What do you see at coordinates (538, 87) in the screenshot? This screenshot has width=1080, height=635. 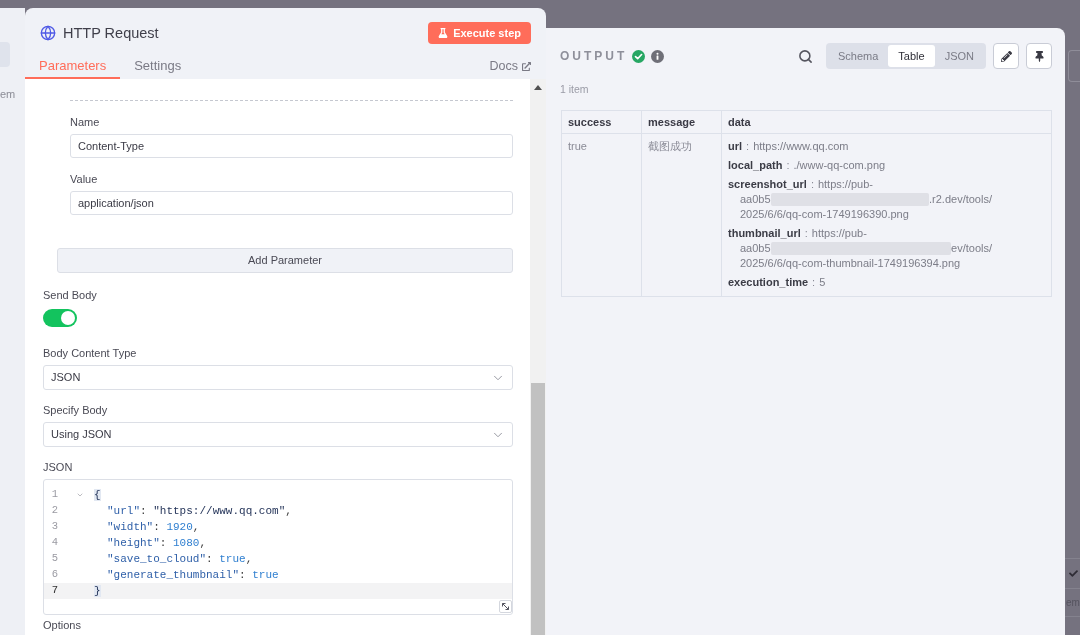 I see `scroll-up-arrow-icon` at bounding box center [538, 87].